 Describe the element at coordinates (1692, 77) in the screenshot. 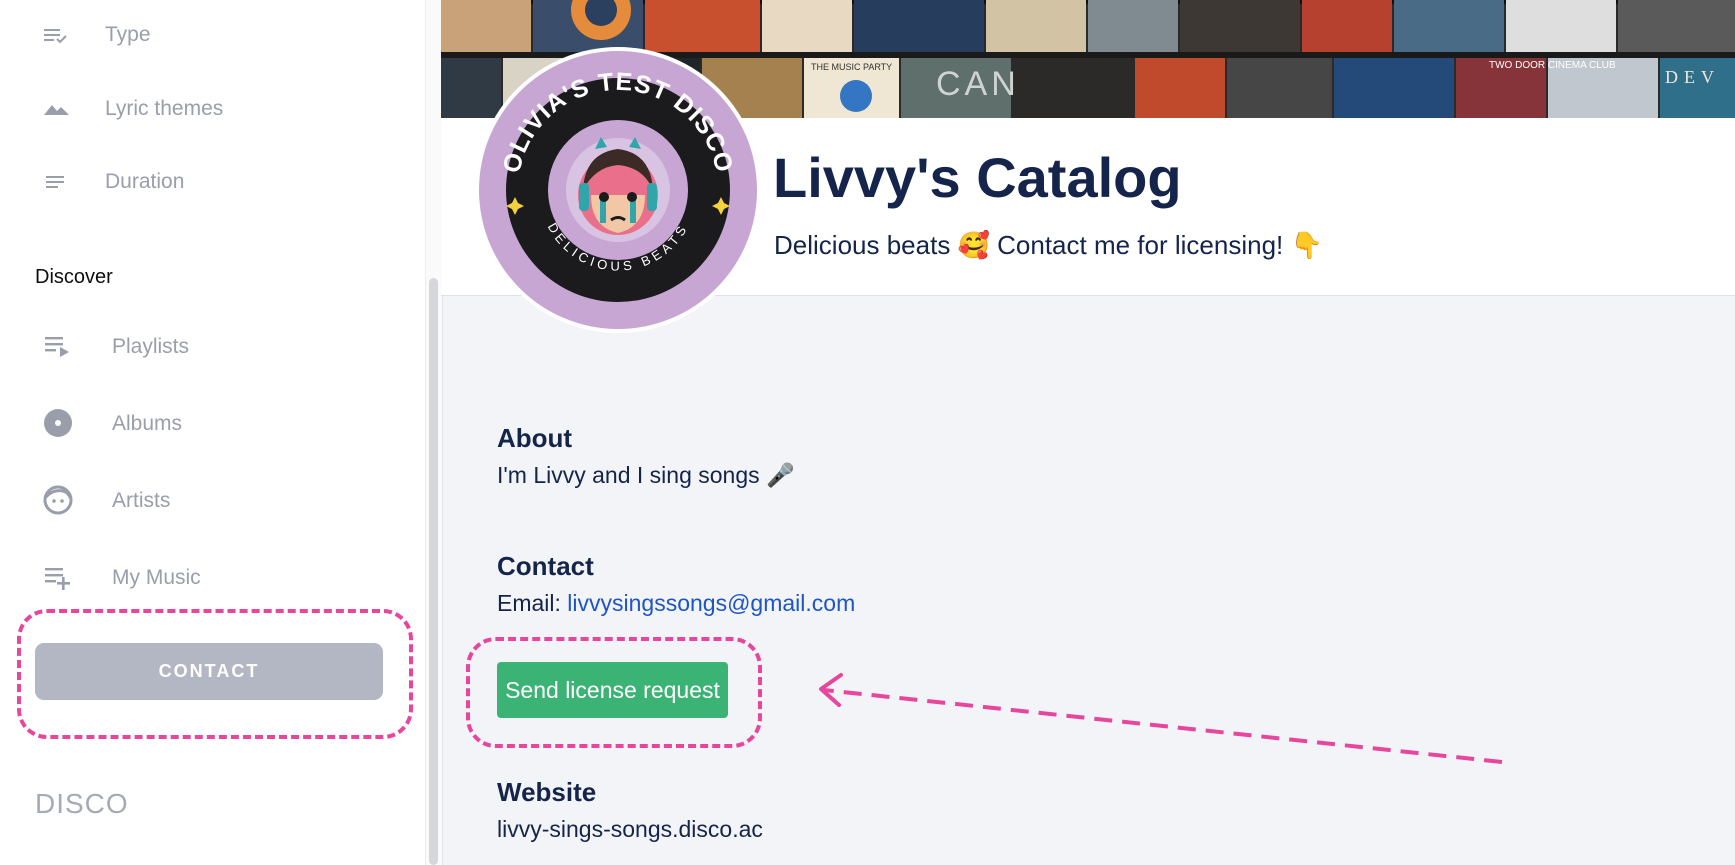

I see `album-text: DEV` at that location.